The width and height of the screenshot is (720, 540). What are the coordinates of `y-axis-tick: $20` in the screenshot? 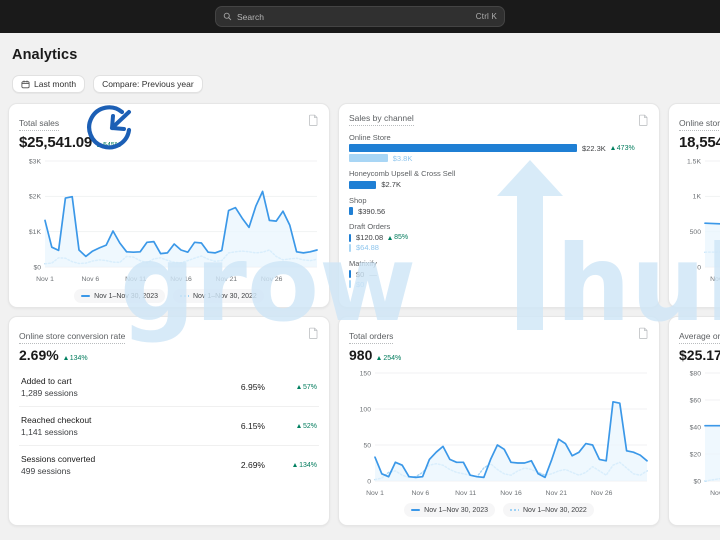 It's located at (696, 454).